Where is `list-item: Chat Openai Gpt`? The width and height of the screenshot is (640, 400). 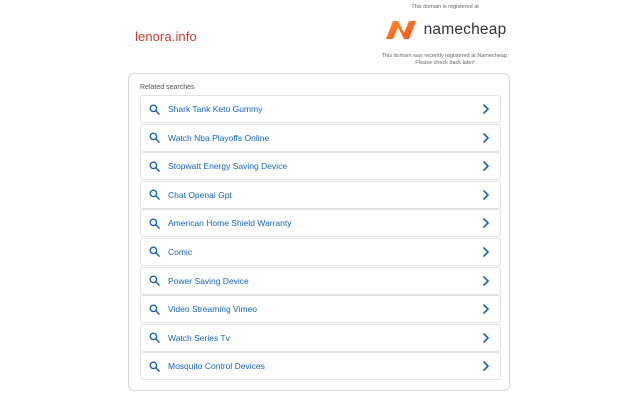 list-item: Chat Openai Gpt is located at coordinates (320, 194).